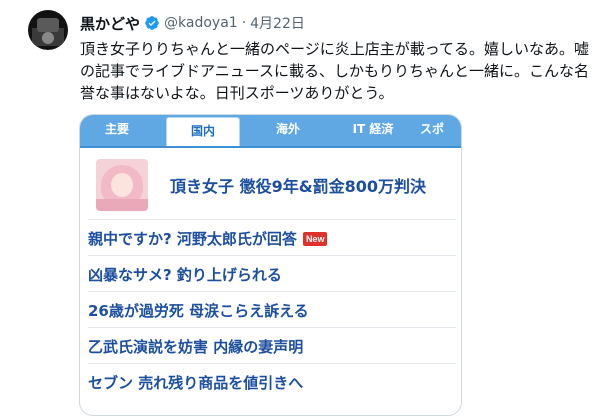 This screenshot has width=607, height=416. What do you see at coordinates (288, 131) in the screenshot?
I see `tab-overseas: 海外` at bounding box center [288, 131].